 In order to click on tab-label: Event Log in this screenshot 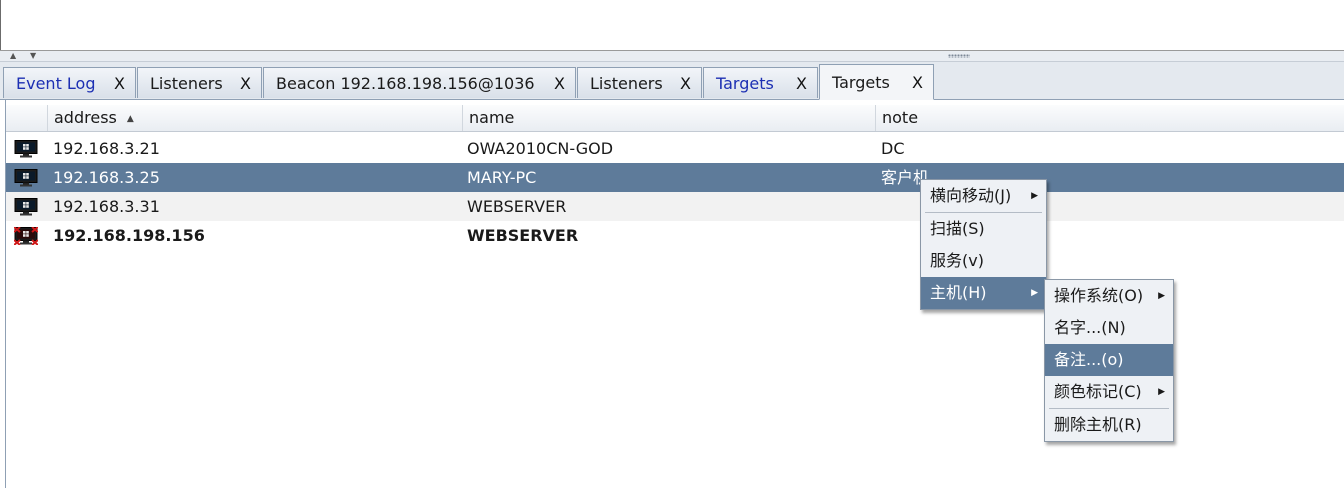, I will do `click(56, 83)`.